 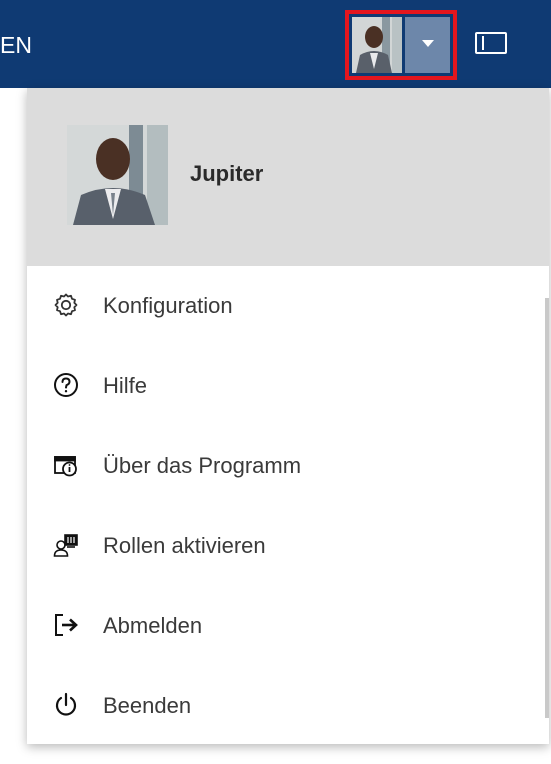 I want to click on menu-item-label: Abmelden, so click(x=153, y=625).